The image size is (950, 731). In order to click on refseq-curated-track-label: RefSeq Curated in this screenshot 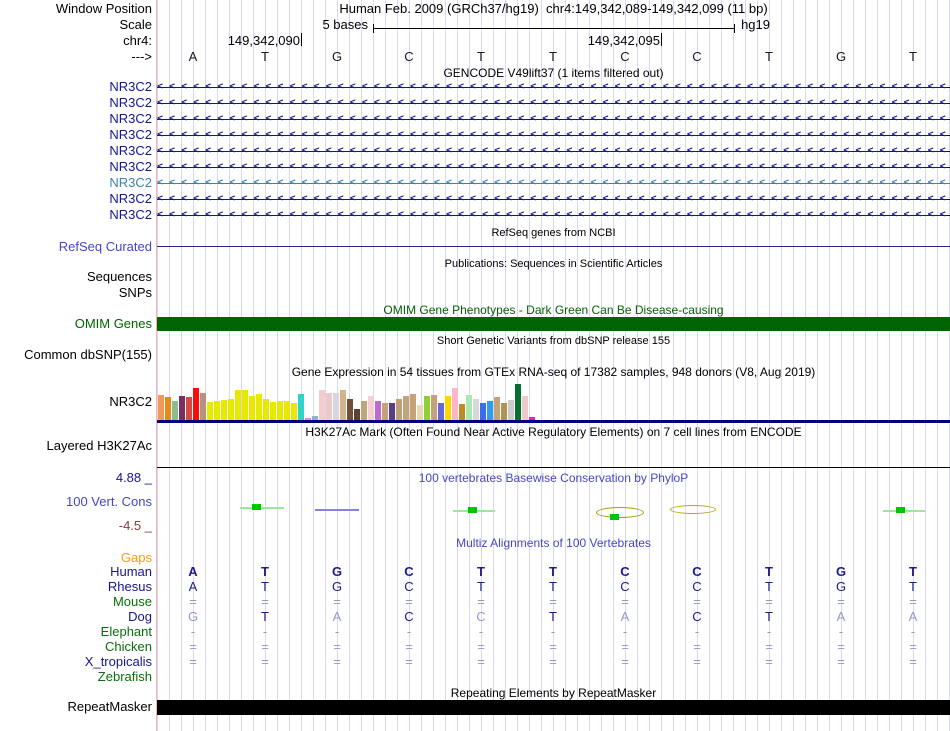, I will do `click(105, 247)`.